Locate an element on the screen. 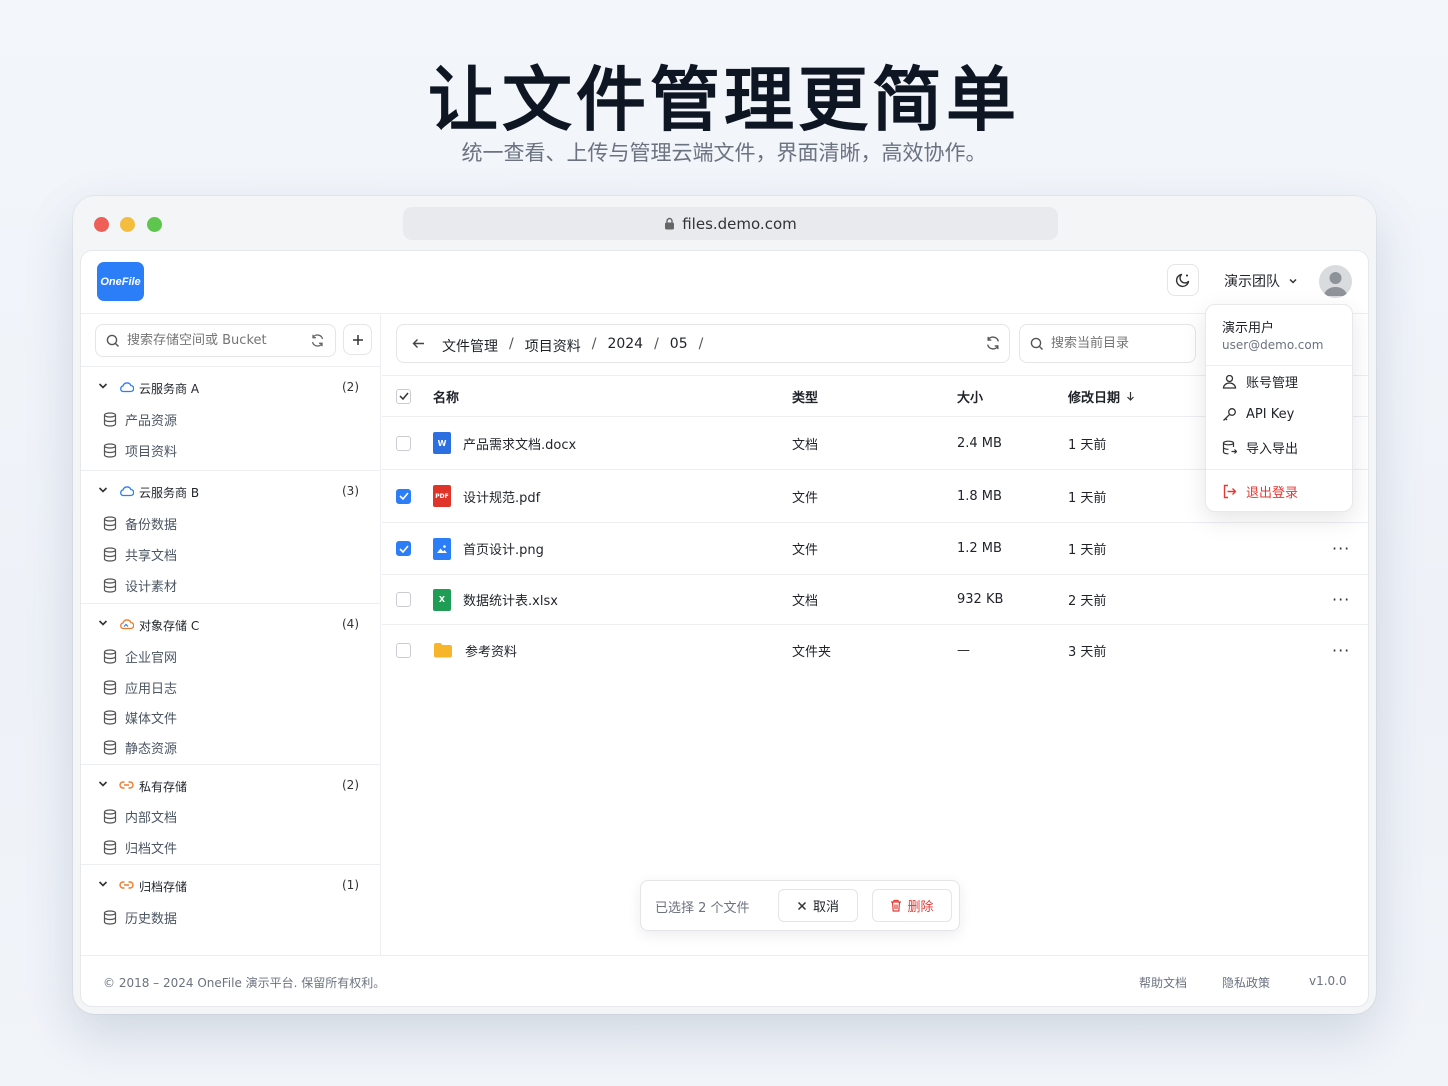  close-window-dot is located at coordinates (101, 224).